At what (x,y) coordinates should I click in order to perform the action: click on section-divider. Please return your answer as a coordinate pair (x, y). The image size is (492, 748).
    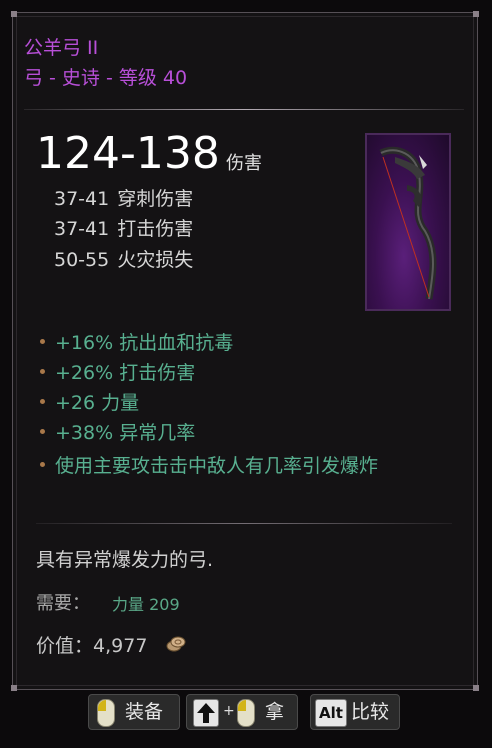
    Looking at the image, I should click on (244, 523).